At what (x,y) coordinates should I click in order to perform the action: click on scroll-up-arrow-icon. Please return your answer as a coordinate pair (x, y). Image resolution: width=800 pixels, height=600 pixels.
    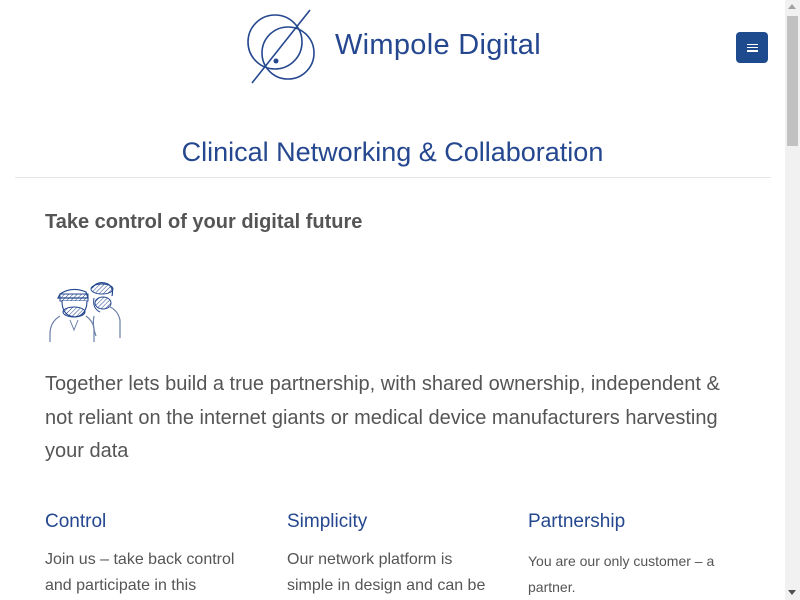
    Looking at the image, I should click on (792, 6).